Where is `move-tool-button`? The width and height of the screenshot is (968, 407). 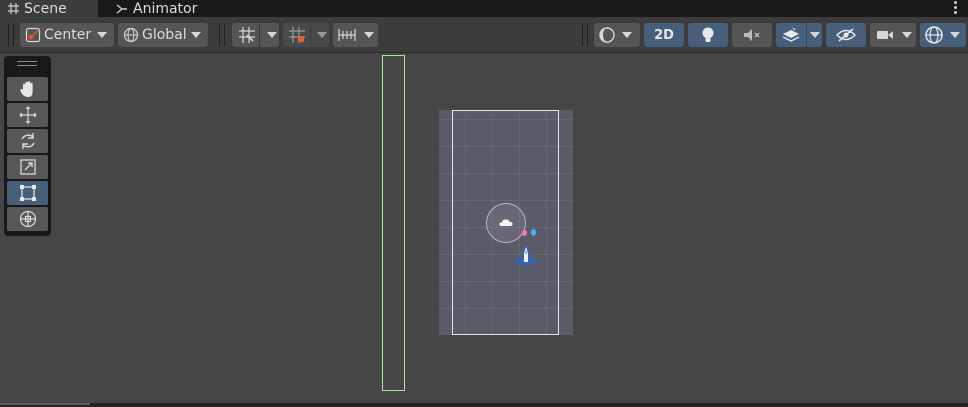 move-tool-button is located at coordinates (27, 115).